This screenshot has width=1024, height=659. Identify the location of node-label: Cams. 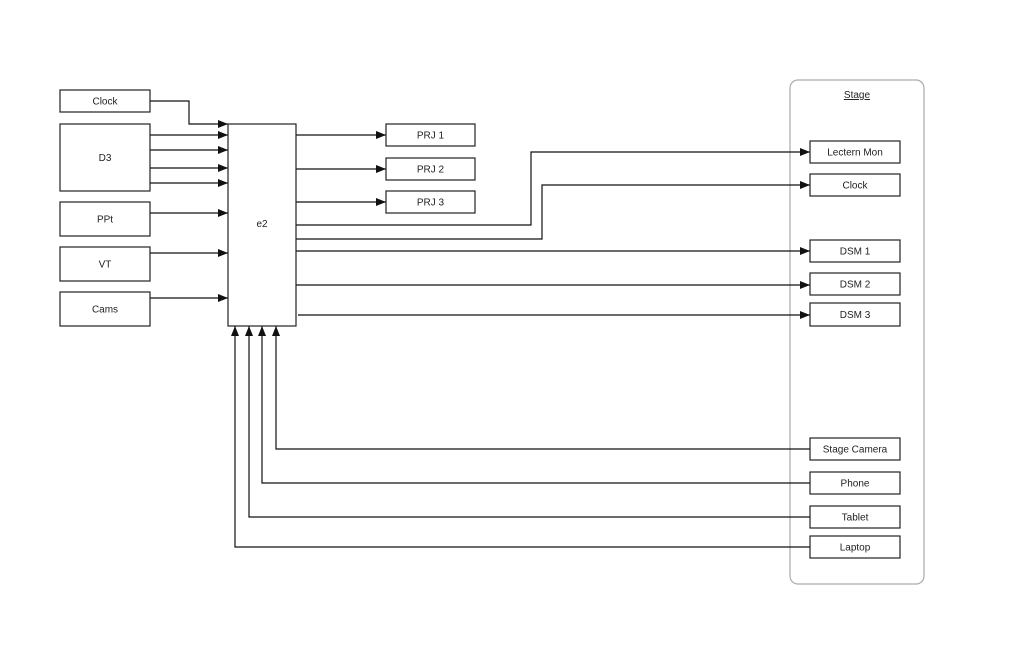
(105, 310).